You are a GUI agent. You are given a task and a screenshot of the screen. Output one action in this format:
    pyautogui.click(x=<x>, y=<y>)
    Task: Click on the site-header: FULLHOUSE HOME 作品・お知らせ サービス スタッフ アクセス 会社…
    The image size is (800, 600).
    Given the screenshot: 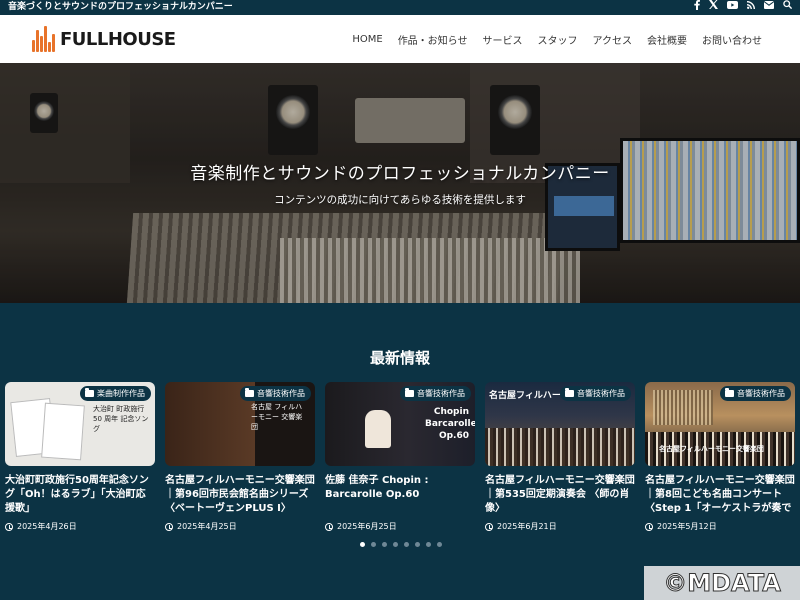 What is the action you would take?
    pyautogui.click(x=400, y=39)
    